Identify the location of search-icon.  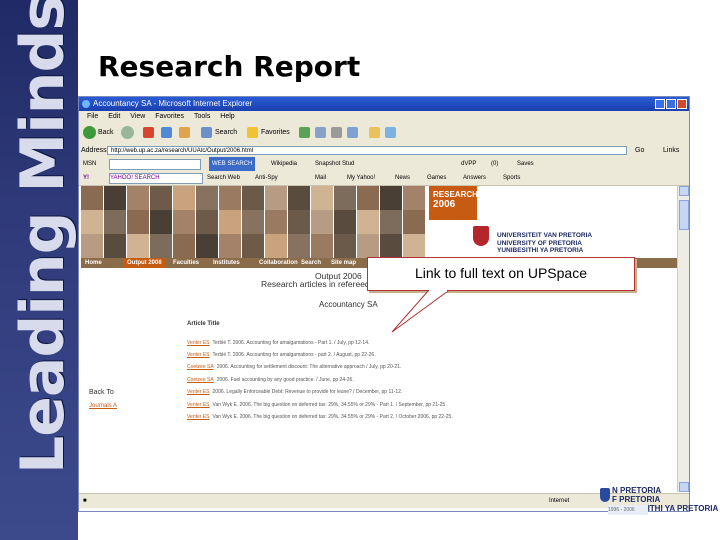
(206, 132).